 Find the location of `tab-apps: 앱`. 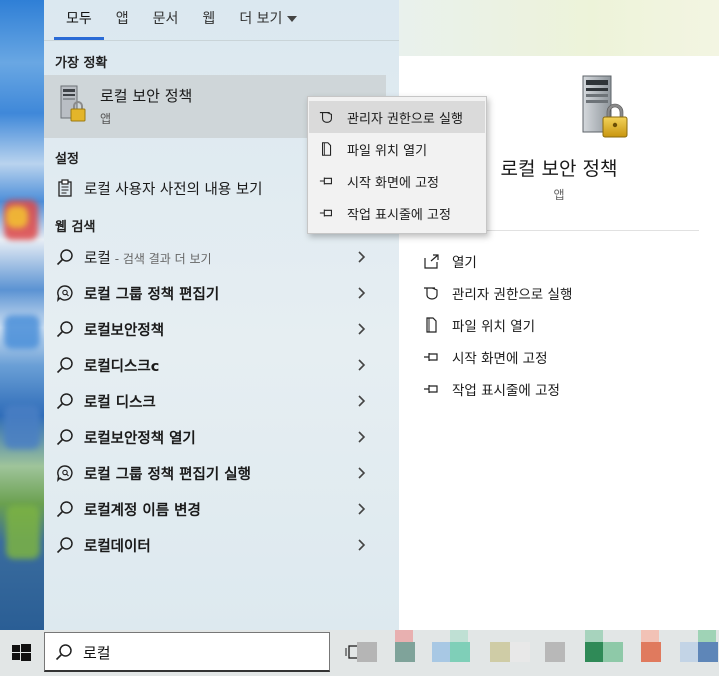

tab-apps: 앱 is located at coordinates (122, 20).